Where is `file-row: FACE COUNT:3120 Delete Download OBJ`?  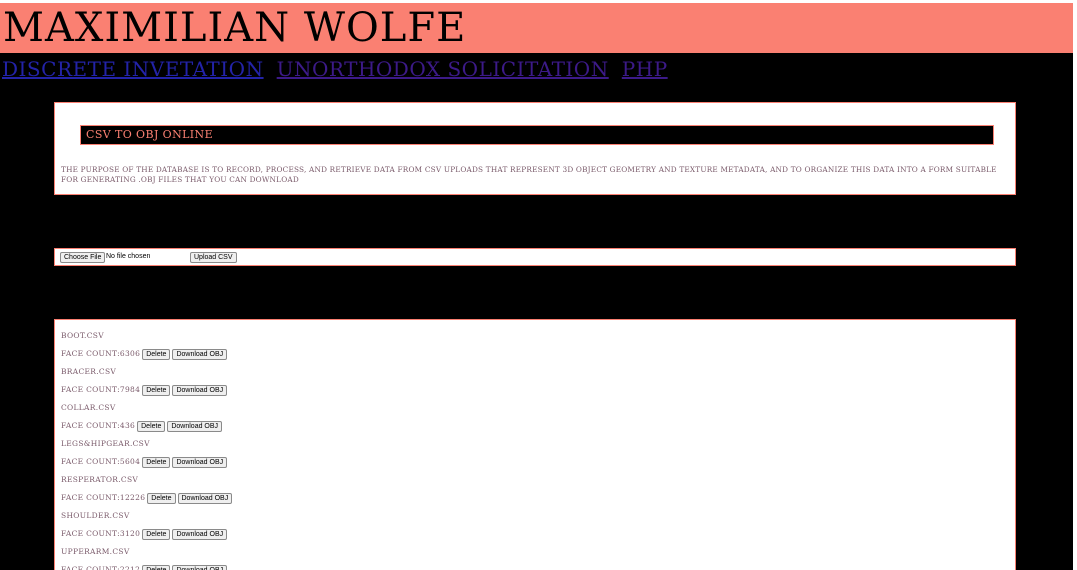 file-row: FACE COUNT:3120 Delete Download OBJ is located at coordinates (147, 537).